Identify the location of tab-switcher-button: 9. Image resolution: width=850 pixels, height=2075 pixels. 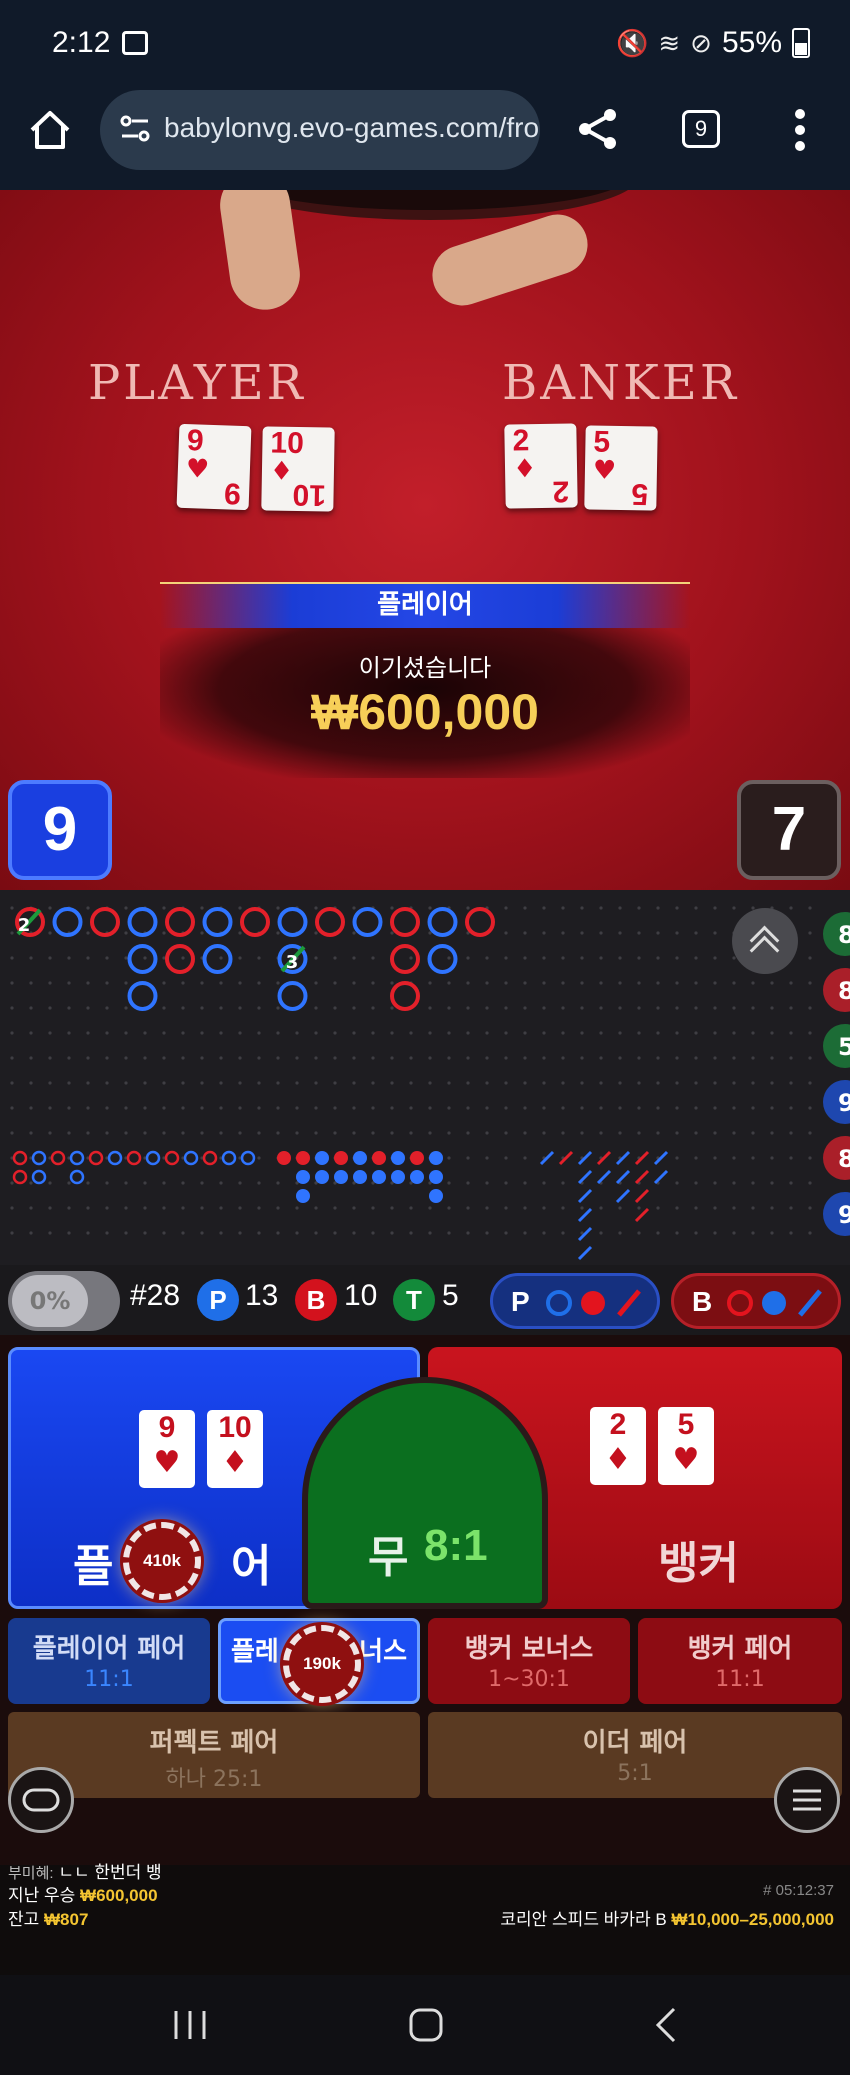
(701, 129).